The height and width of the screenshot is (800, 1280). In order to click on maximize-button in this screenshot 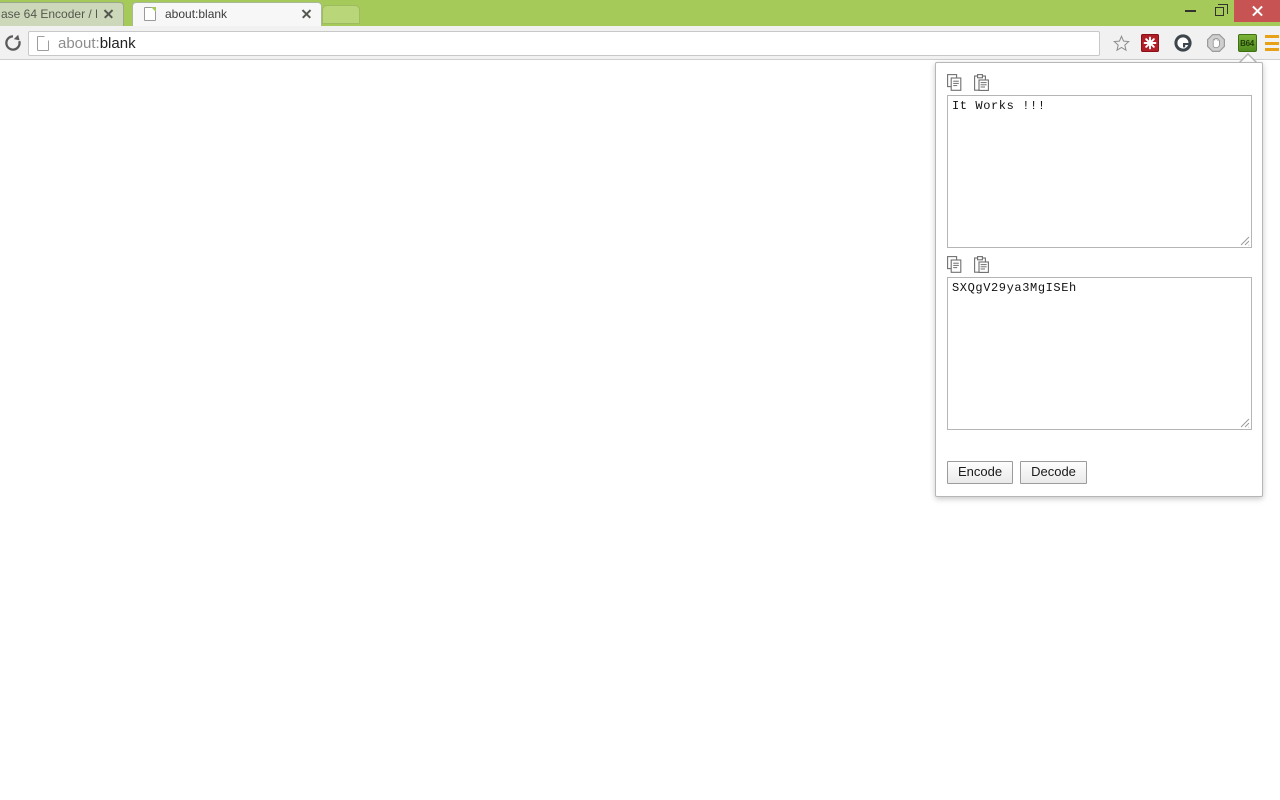, I will do `click(1219, 11)`.